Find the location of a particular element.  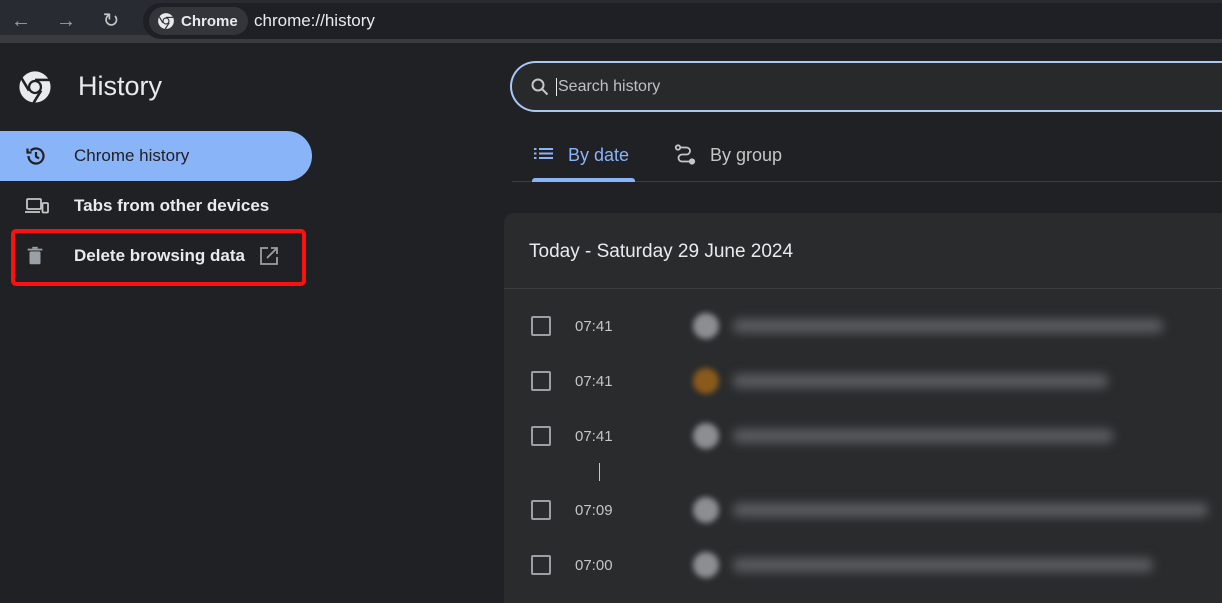

tab-by-date: By date is located at coordinates (584, 155).